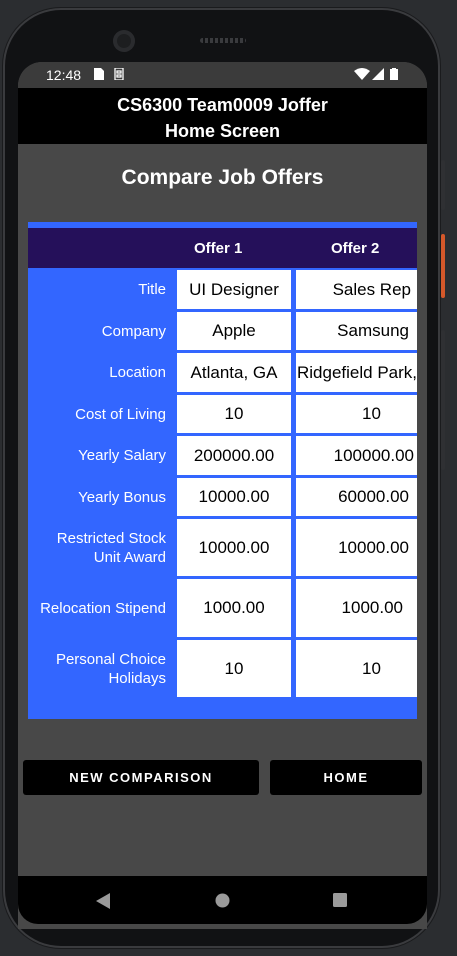 The height and width of the screenshot is (956, 457). Describe the element at coordinates (99, 74) in the screenshot. I see `sim-card-icon` at that location.